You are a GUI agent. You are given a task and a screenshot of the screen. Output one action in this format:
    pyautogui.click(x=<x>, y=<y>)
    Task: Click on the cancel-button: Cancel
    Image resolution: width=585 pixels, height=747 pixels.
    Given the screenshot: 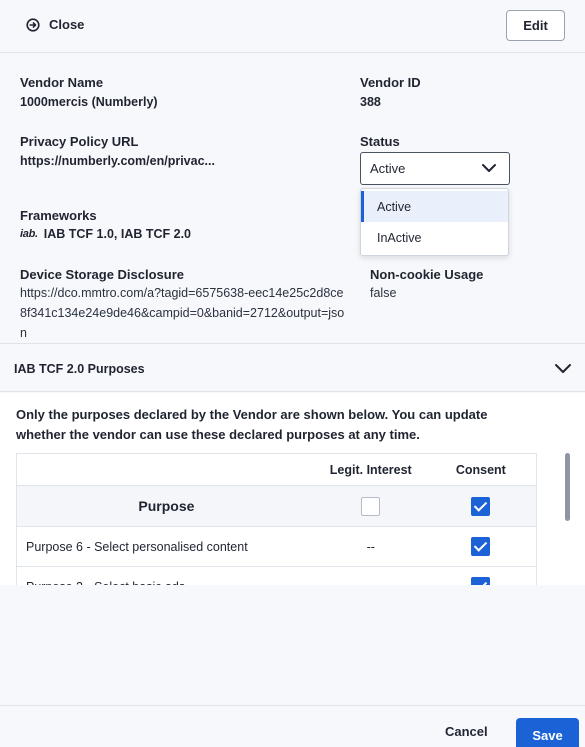 What is the action you would take?
    pyautogui.click(x=466, y=731)
    